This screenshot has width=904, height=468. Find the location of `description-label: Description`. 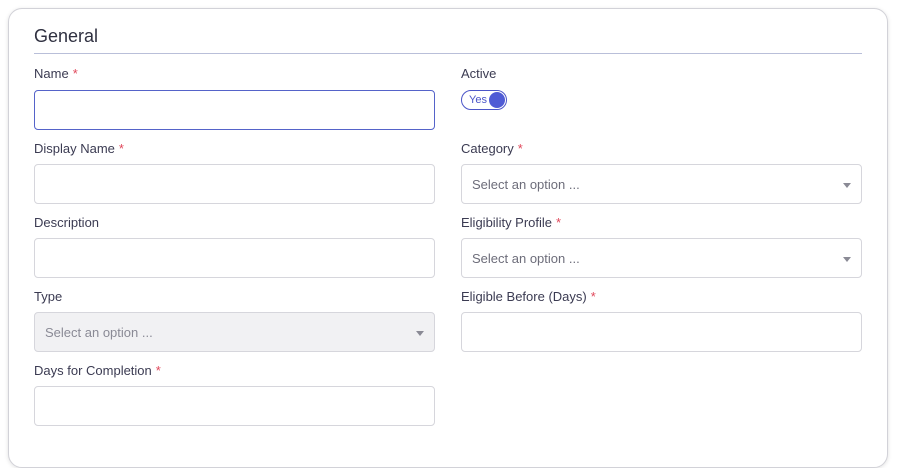

description-label: Description is located at coordinates (67, 222).